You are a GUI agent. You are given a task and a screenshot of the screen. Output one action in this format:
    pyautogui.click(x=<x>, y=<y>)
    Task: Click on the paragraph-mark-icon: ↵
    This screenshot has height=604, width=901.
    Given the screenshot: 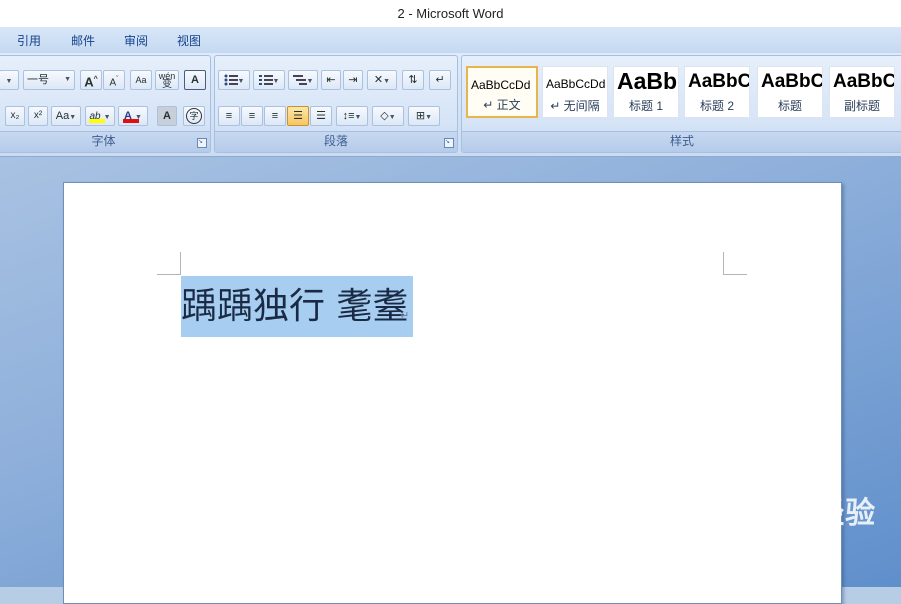 What is the action you would take?
    pyautogui.click(x=440, y=80)
    